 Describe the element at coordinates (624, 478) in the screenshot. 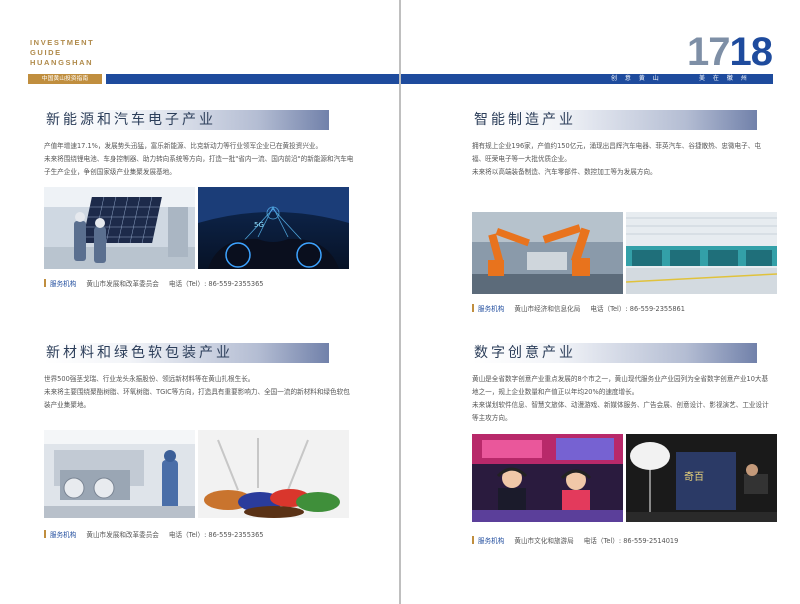

I see `photo-row: 奇百` at that location.